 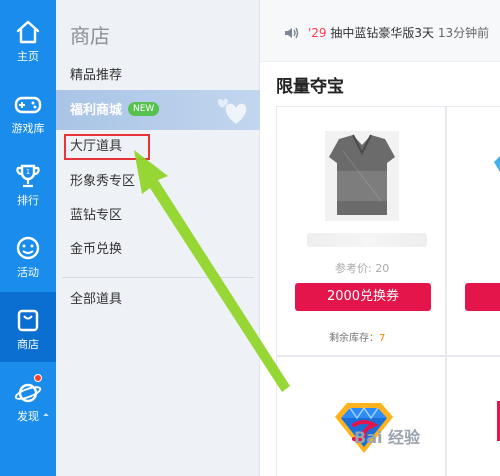 What do you see at coordinates (317, 33) in the screenshot?
I see `notice-time: '29` at bounding box center [317, 33].